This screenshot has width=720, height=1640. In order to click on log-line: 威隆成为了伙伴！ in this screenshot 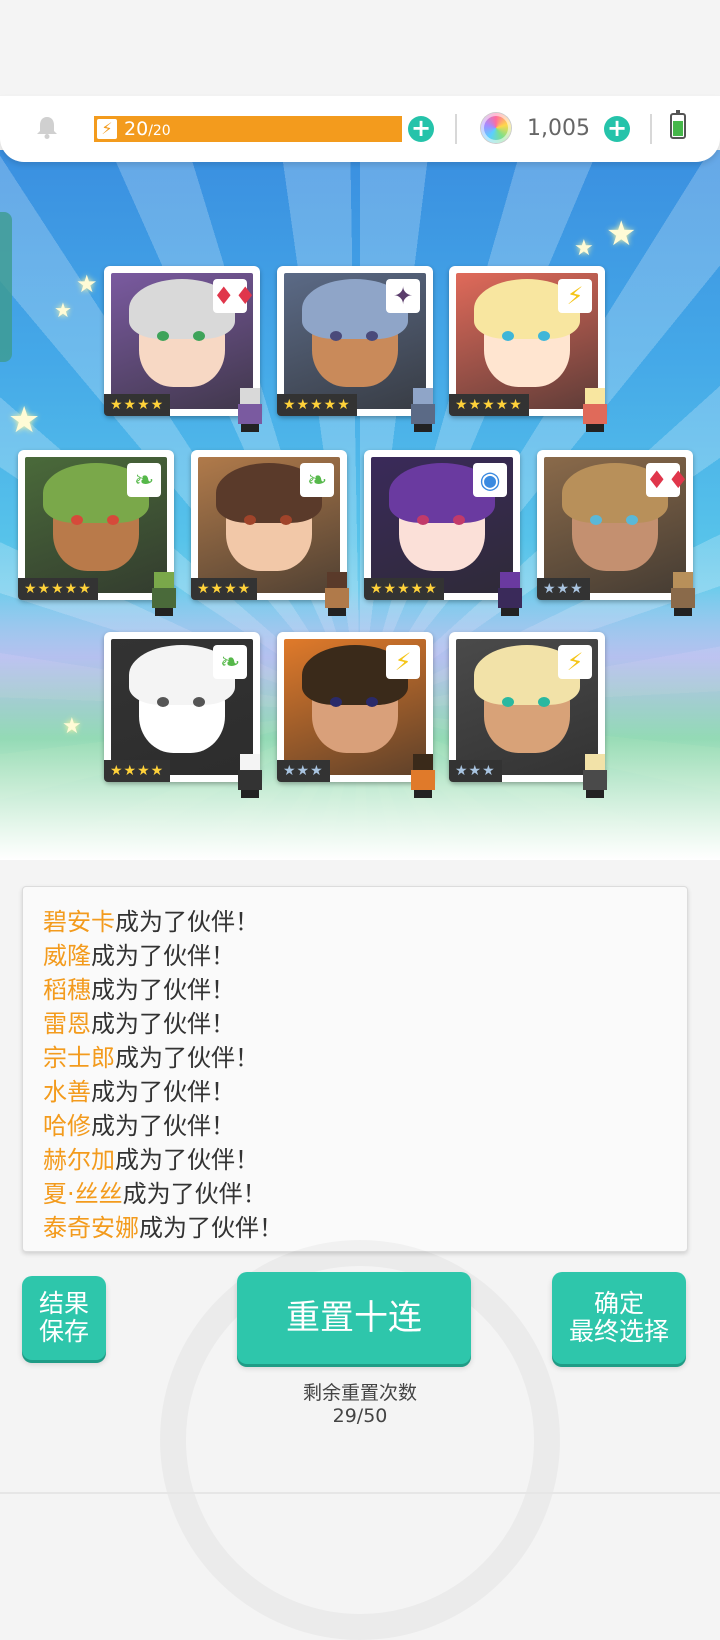, I will do `click(153, 956)`.